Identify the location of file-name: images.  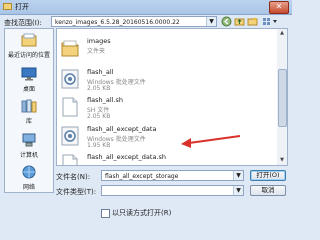
(99, 41).